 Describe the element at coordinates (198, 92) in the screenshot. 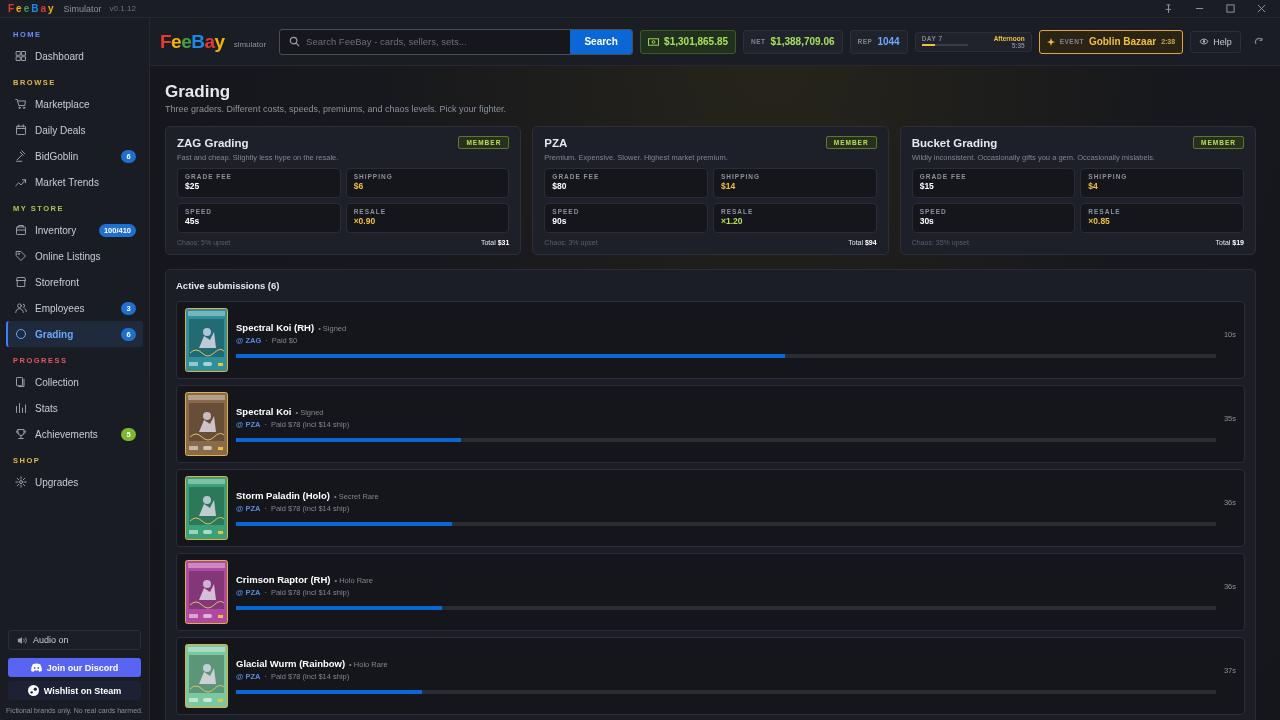

I see `page-title: Grading` at that location.